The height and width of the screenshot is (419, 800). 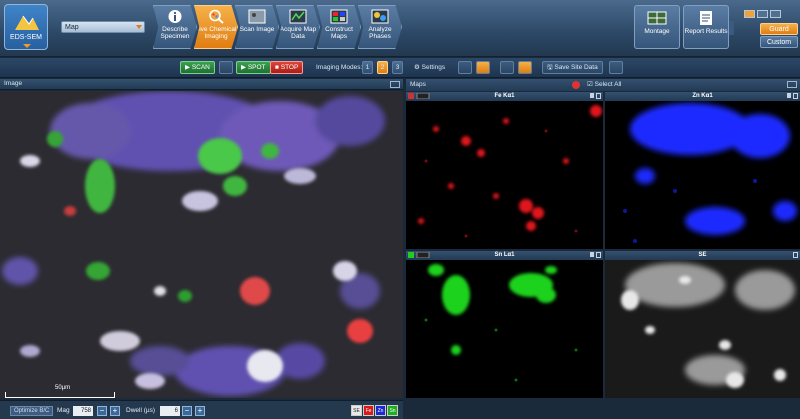 I want to click on frame-icon, so click(x=226, y=67).